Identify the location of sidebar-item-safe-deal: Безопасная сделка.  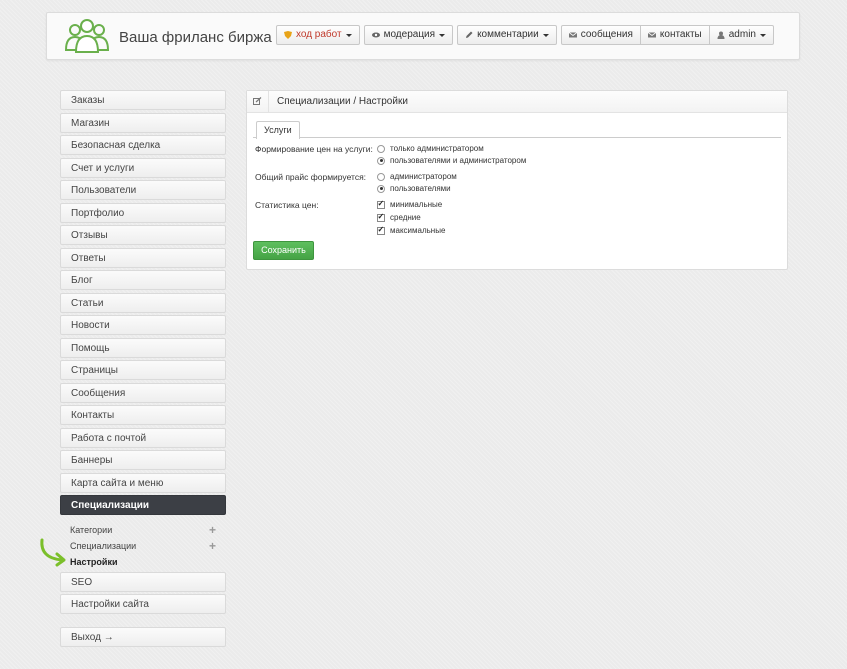
(143, 145).